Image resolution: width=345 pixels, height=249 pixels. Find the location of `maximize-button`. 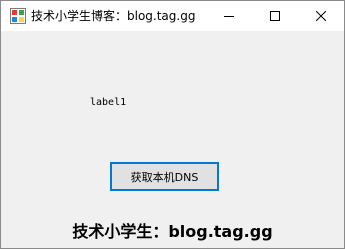

maximize-button is located at coordinates (275, 16).